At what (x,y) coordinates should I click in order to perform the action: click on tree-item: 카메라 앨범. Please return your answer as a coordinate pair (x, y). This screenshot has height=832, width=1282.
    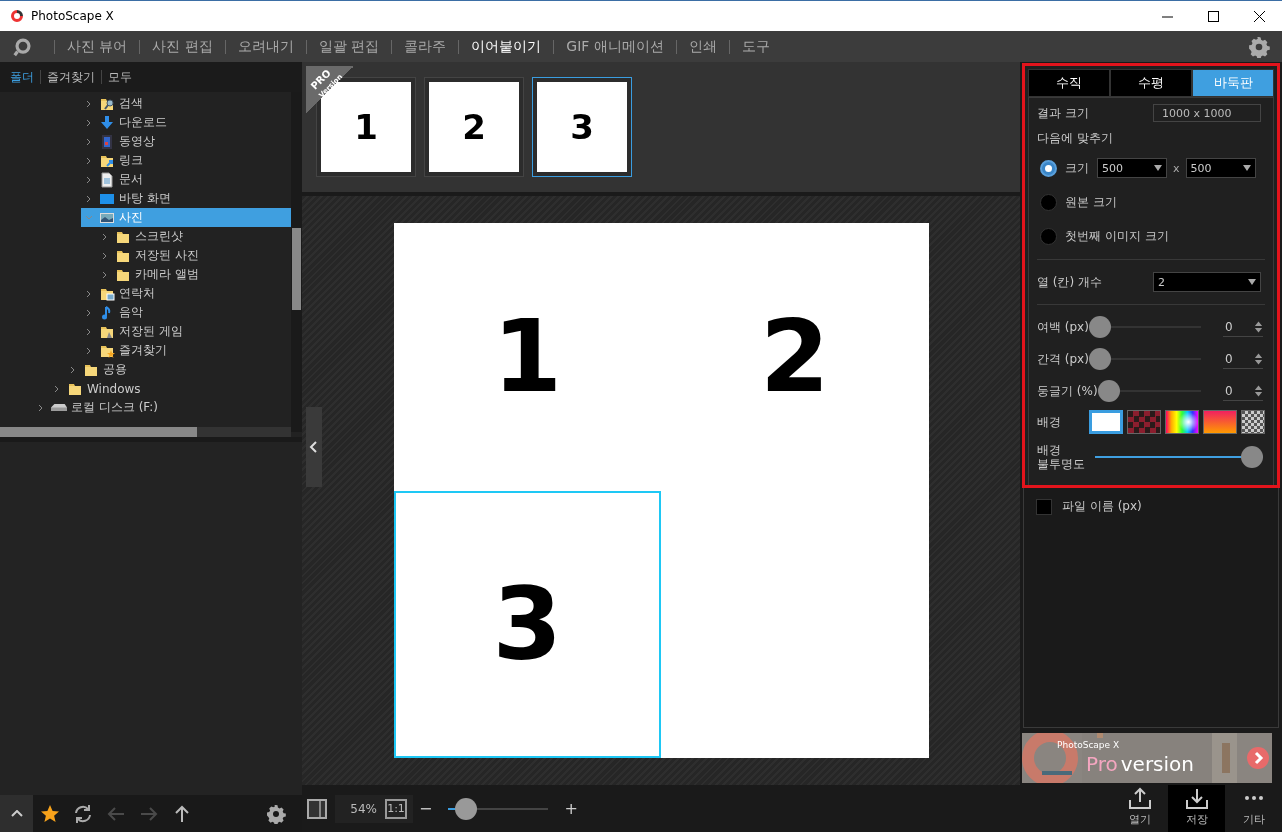
    Looking at the image, I should click on (194, 274).